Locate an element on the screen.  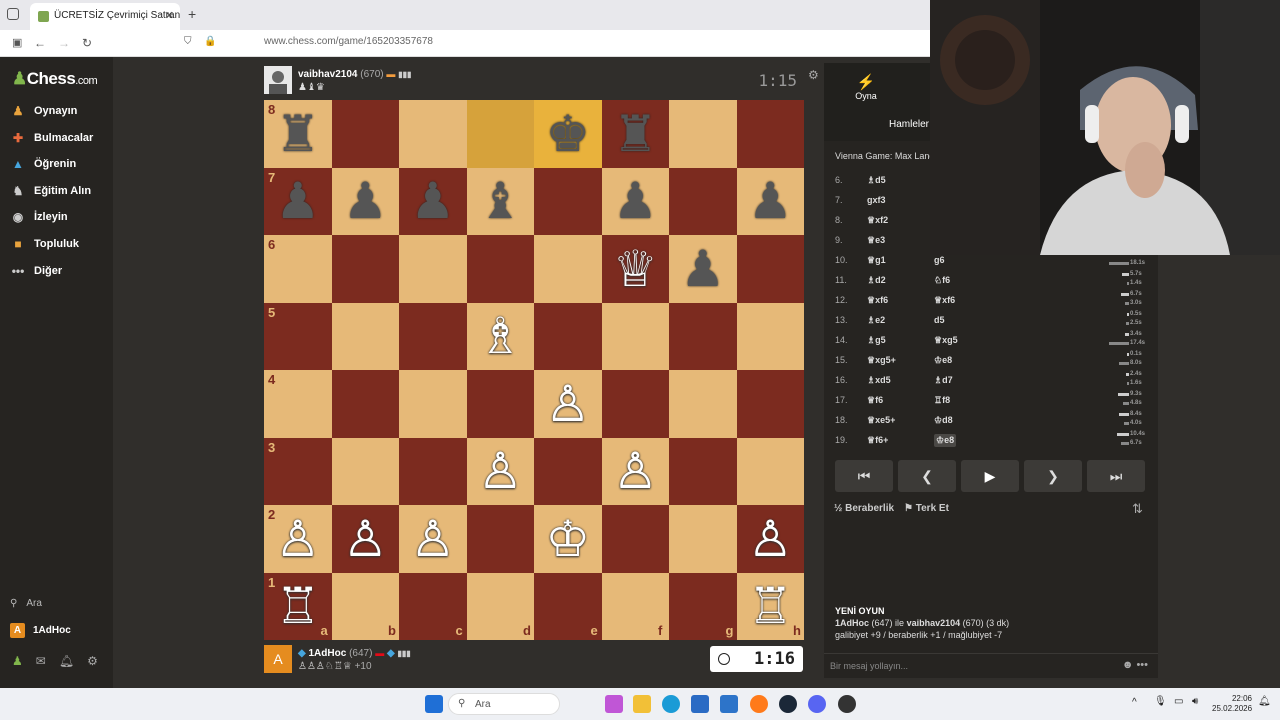
tab-moves: Hamleler is located at coordinates (909, 124).